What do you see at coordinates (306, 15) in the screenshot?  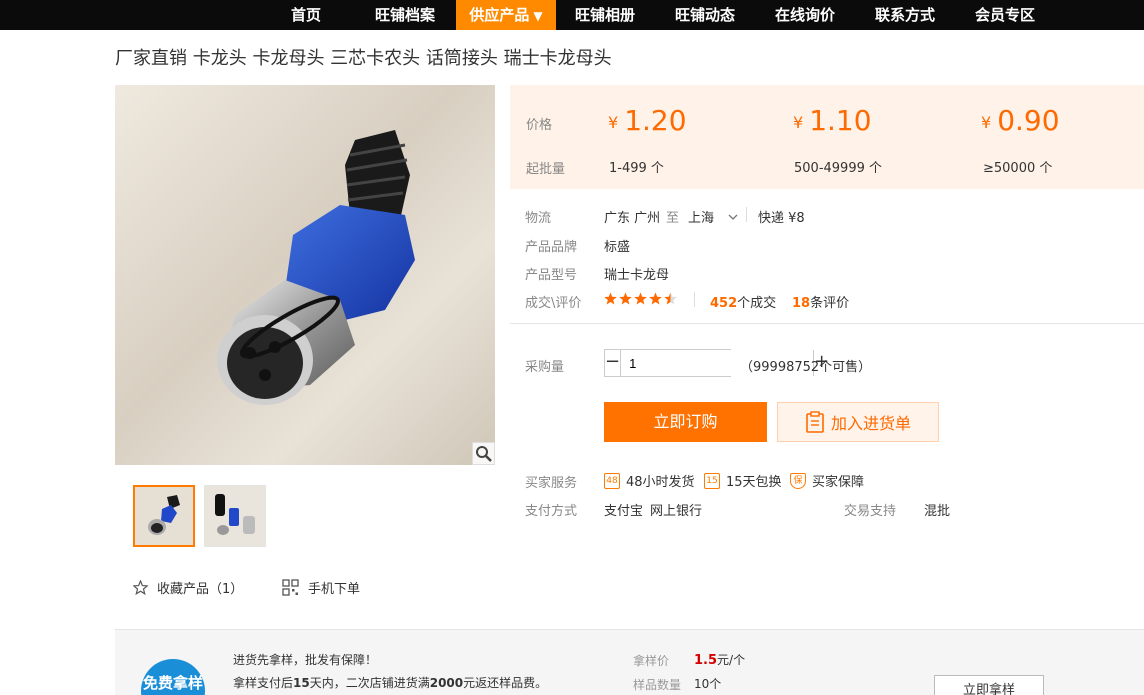 I see `nav-home: 首页` at bounding box center [306, 15].